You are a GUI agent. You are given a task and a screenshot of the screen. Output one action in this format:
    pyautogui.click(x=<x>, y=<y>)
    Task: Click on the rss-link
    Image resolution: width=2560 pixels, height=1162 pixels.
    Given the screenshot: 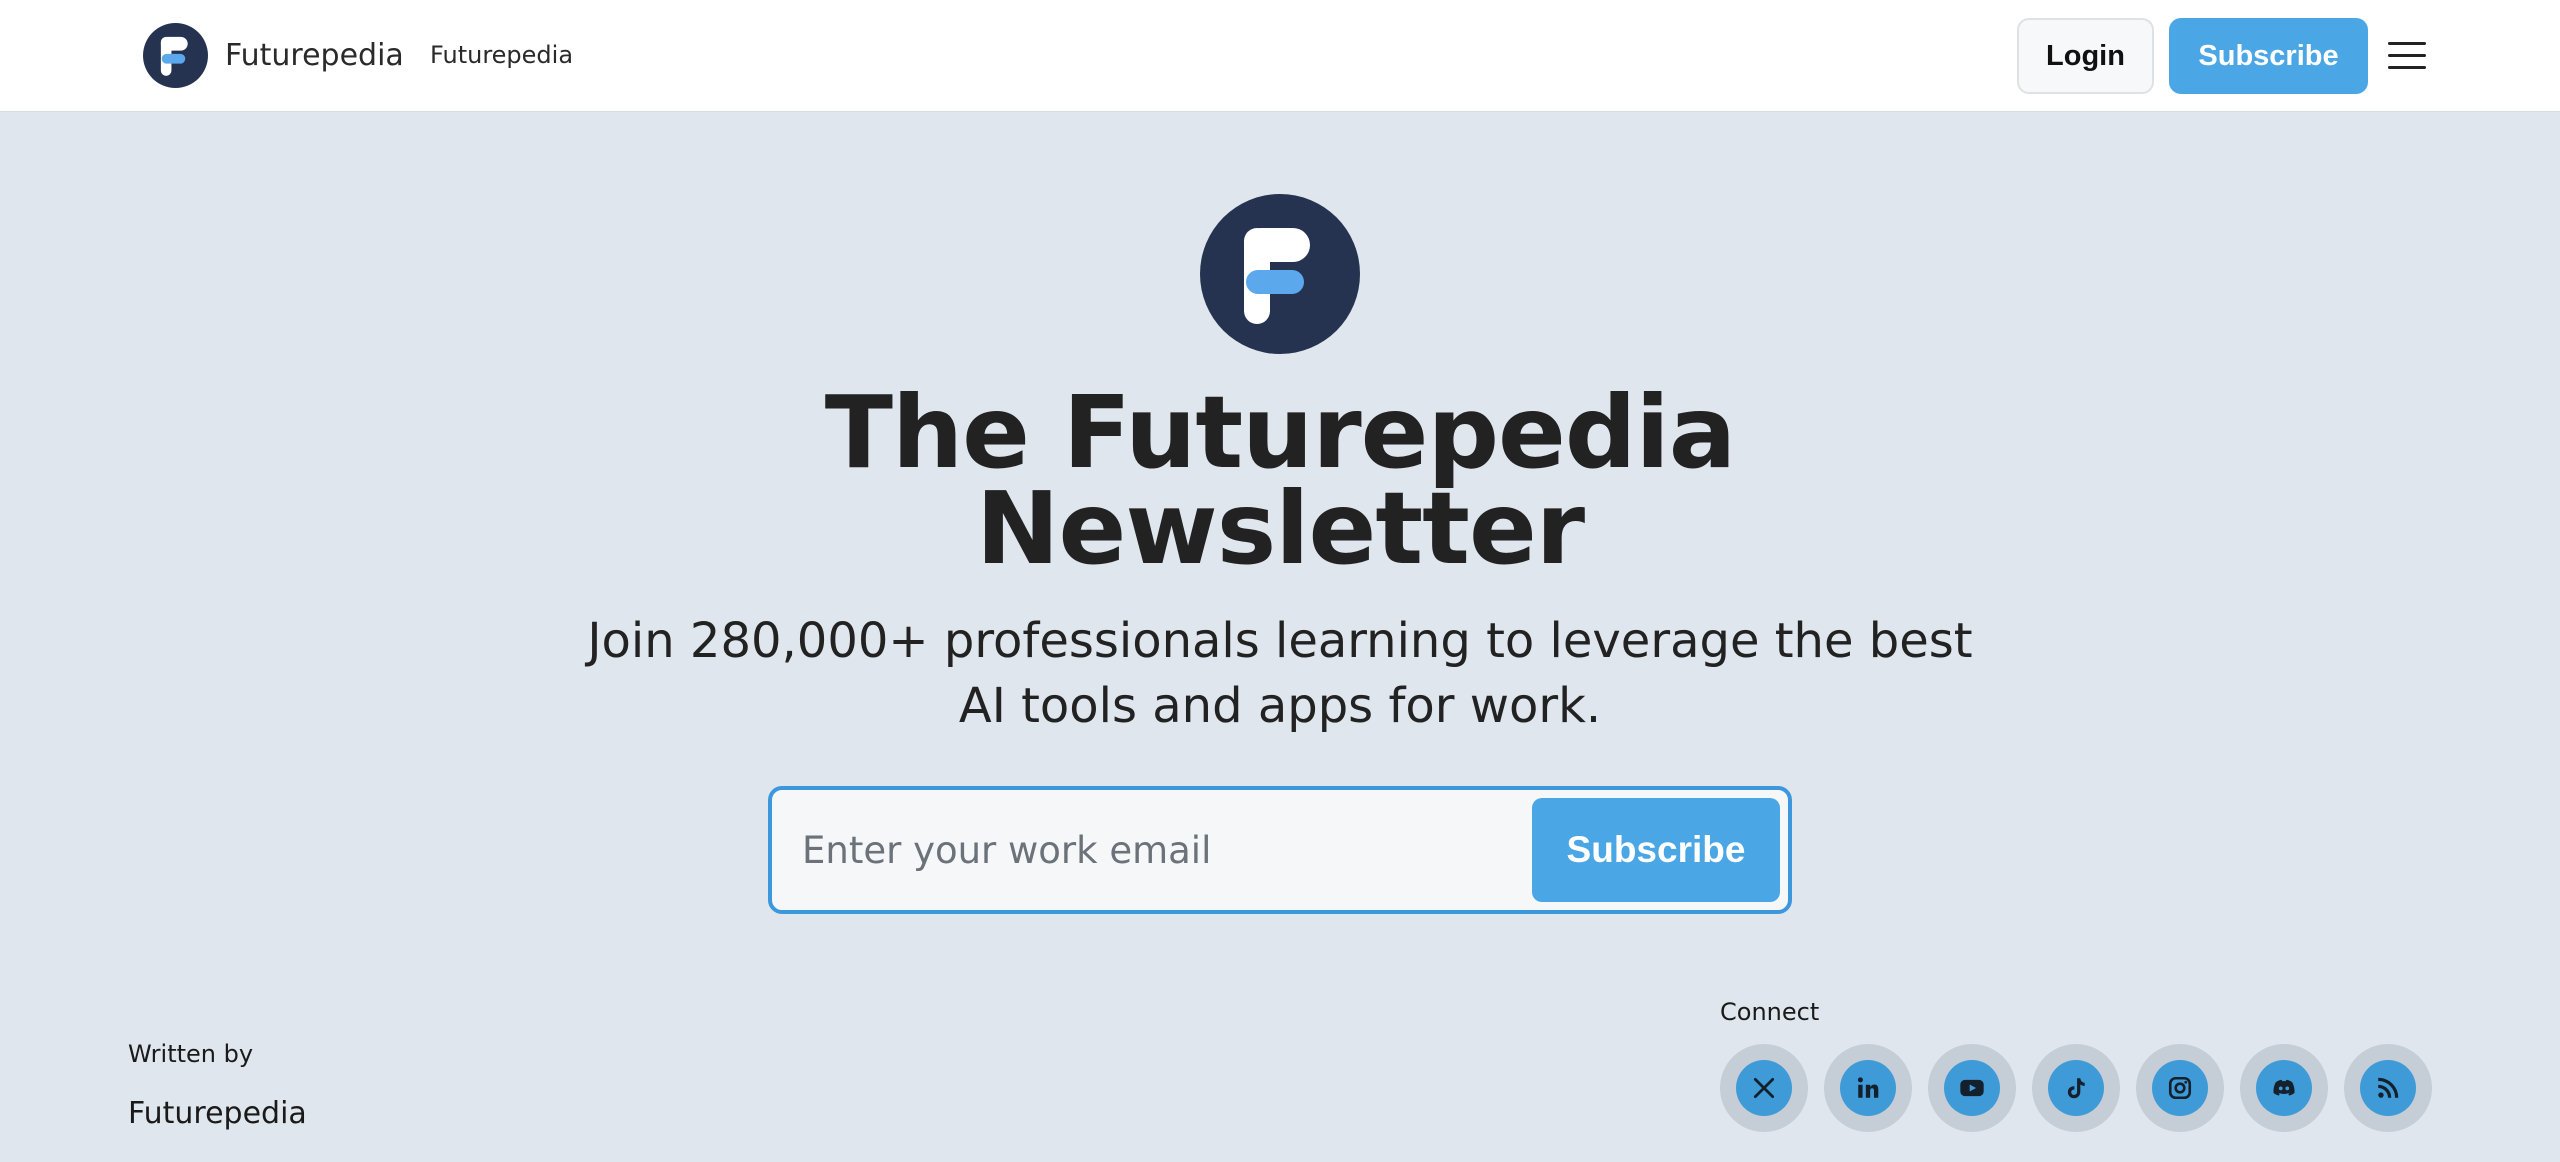 What is the action you would take?
    pyautogui.click(x=2388, y=1088)
    